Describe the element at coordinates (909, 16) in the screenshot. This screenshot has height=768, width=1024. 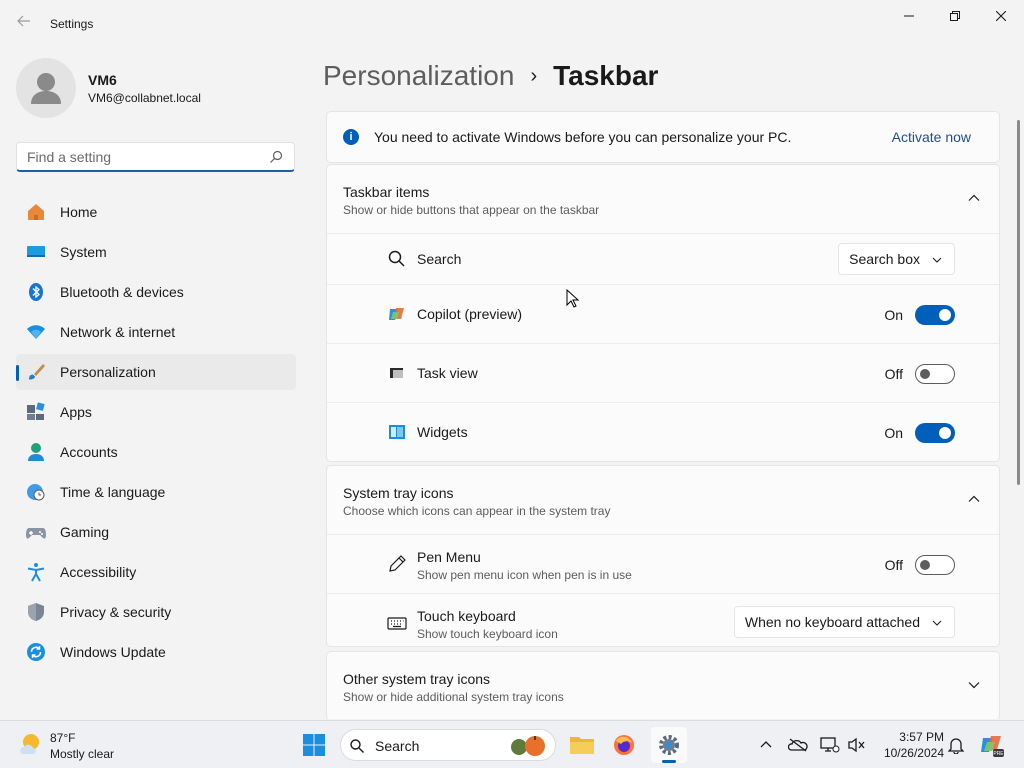
I see `minimize-button` at that location.